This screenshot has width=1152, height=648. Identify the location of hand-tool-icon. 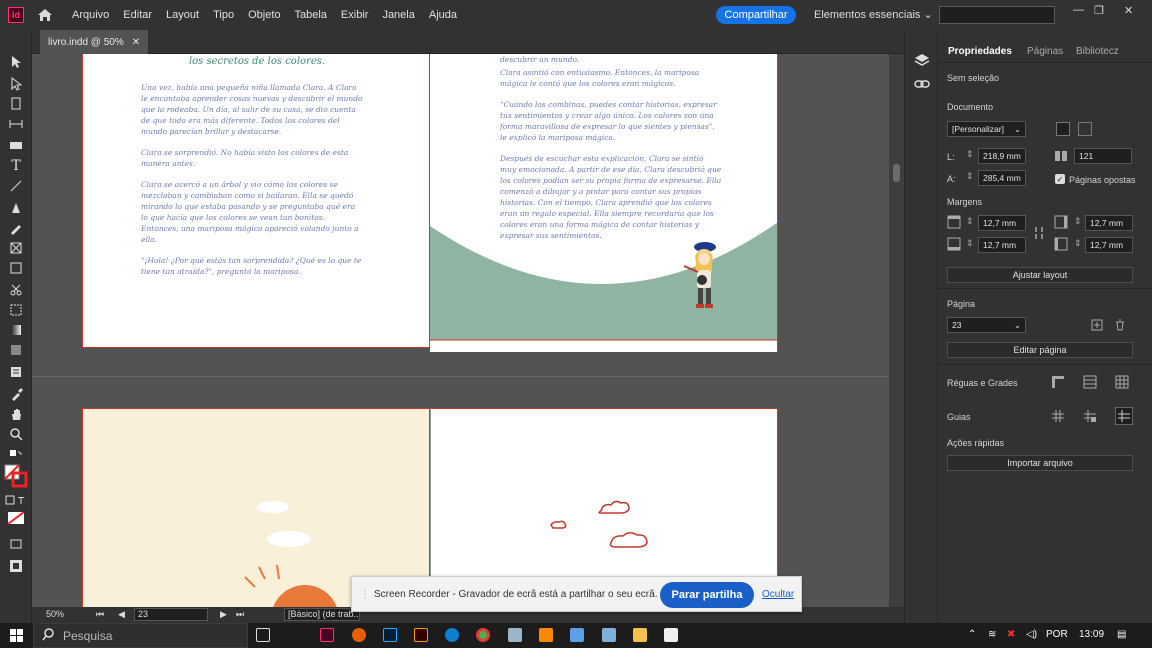
(16, 414).